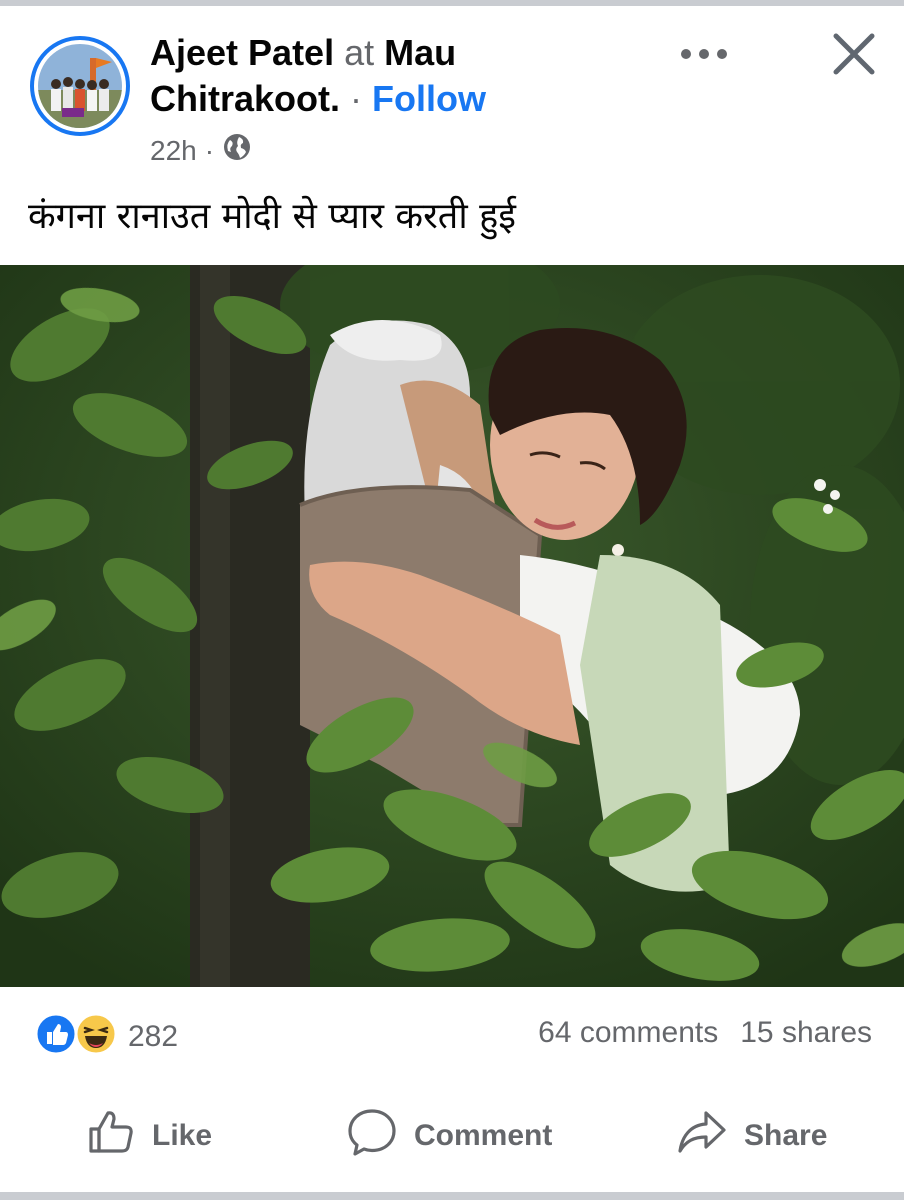  Describe the element at coordinates (372, 1136) in the screenshot. I see `comment-bubble-icon` at that location.